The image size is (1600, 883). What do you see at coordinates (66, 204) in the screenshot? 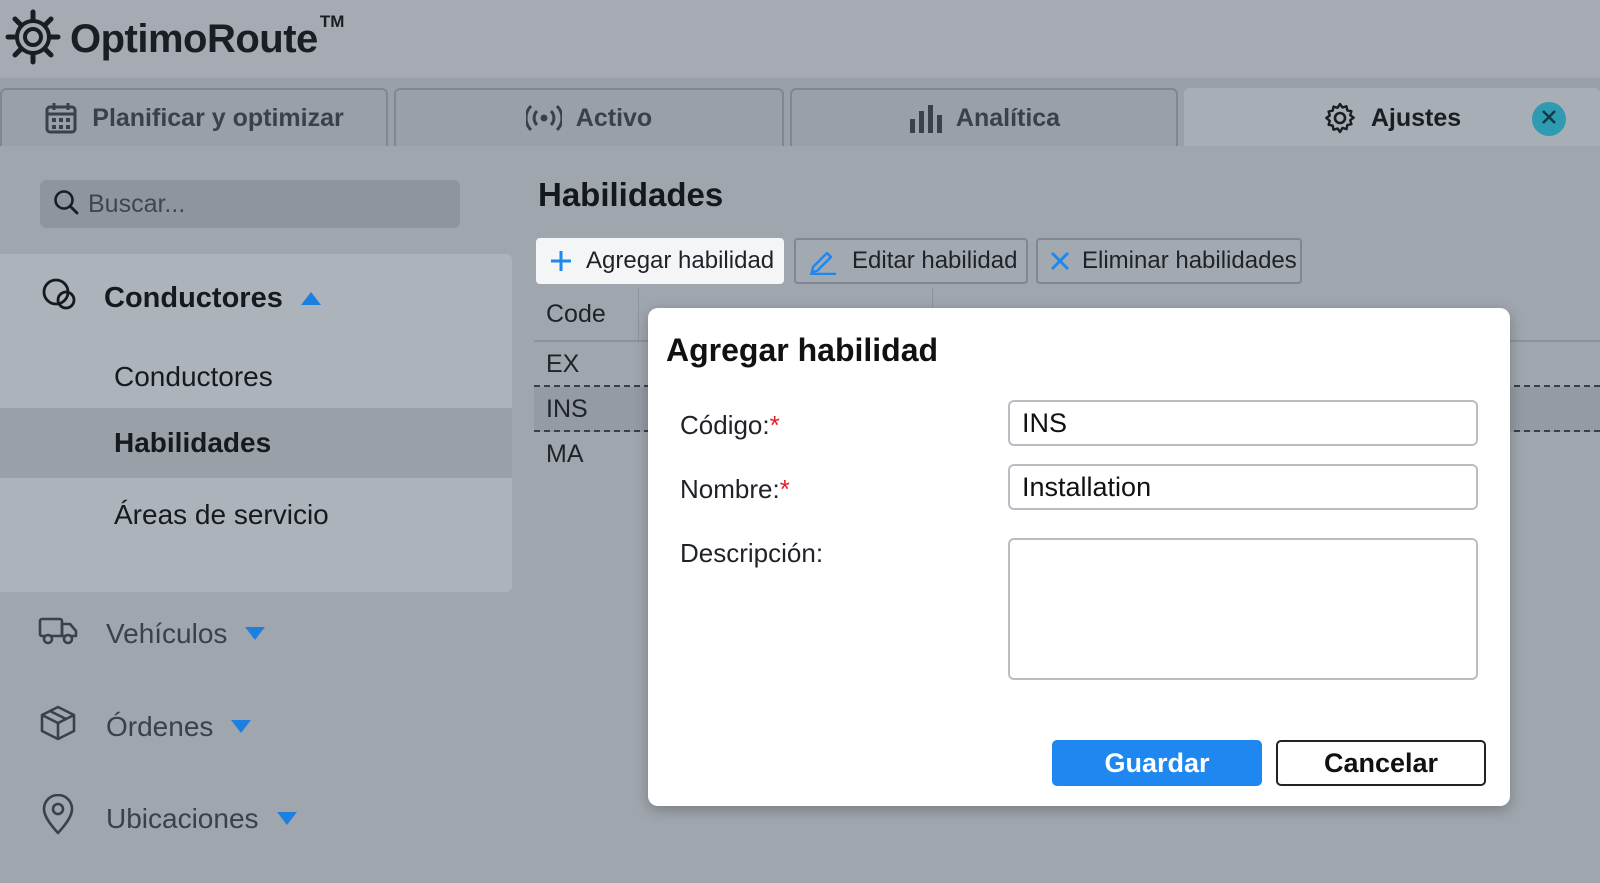
I see `search-icon` at bounding box center [66, 204].